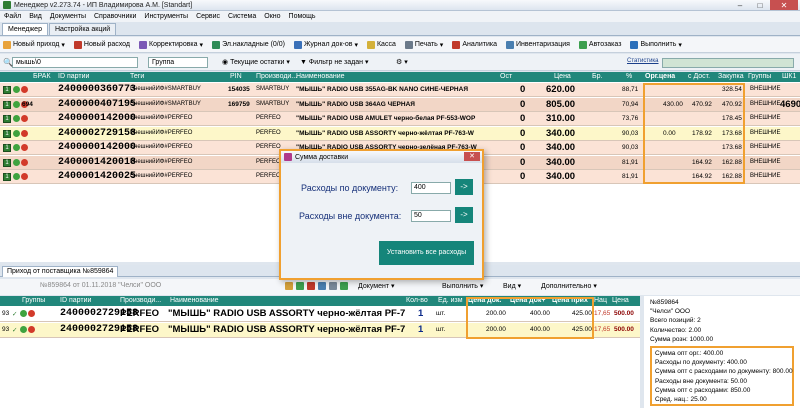  Describe the element at coordinates (143, 44) in the screenshot. I see `correction-icon` at that location.